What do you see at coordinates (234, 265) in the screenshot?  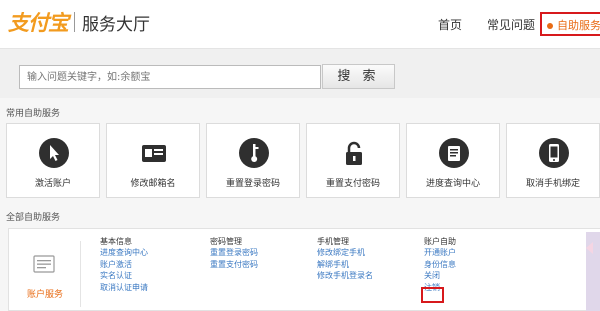 I see `service-link: 重置支付密码` at bounding box center [234, 265].